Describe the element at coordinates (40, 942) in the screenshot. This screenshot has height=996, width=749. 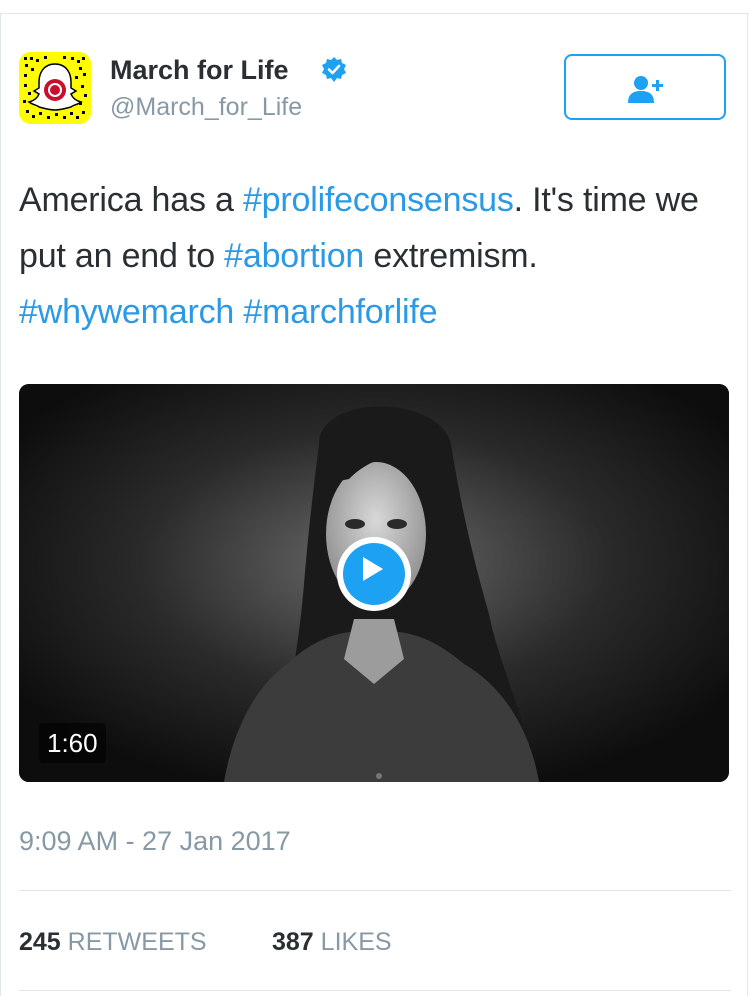
I see `retweets-count: 245` at that location.